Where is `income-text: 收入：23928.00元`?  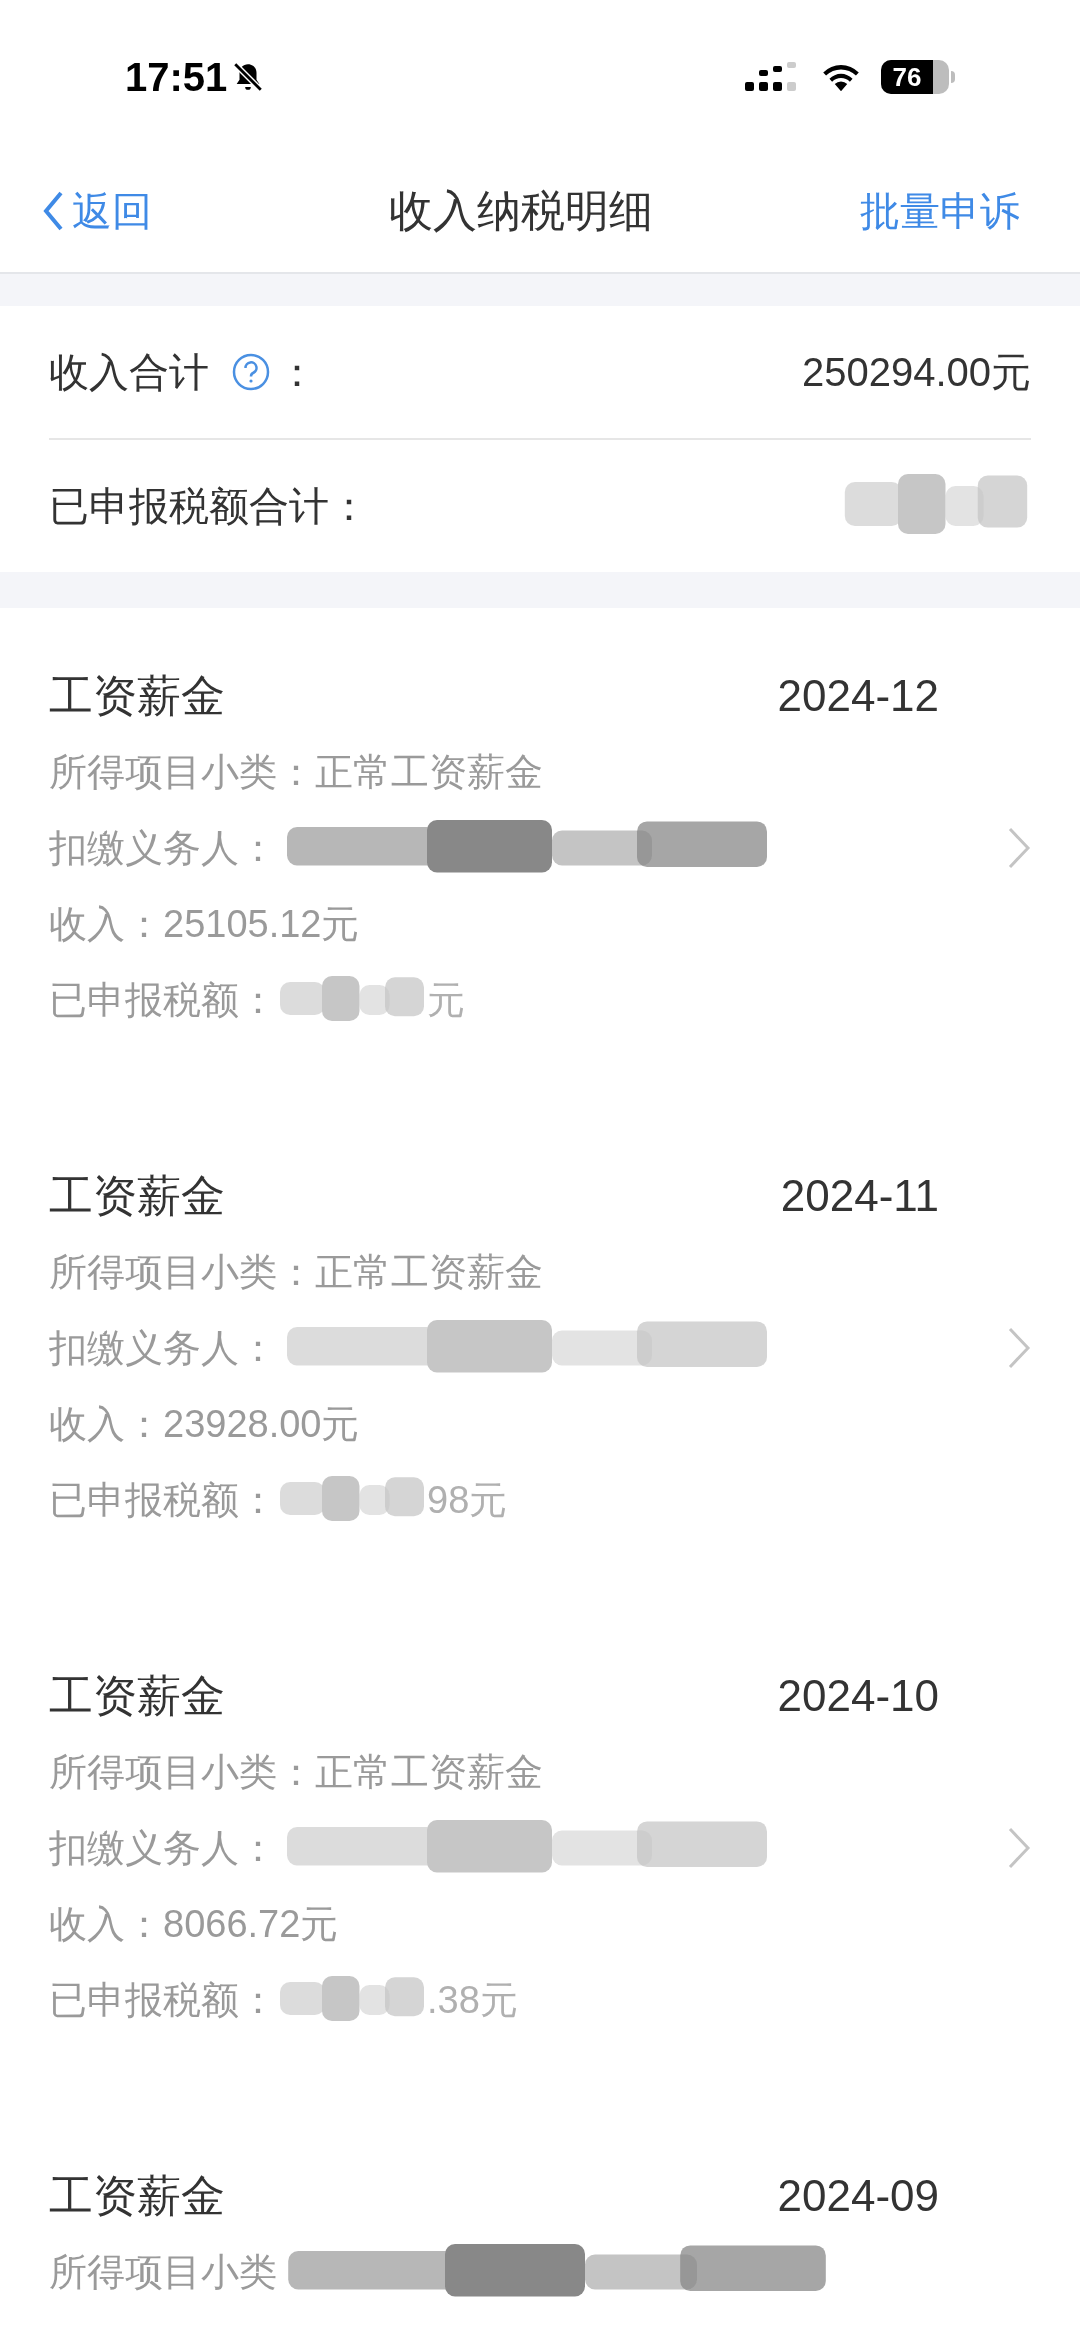
income-text: 收入：23928.00元 is located at coordinates (204, 1424).